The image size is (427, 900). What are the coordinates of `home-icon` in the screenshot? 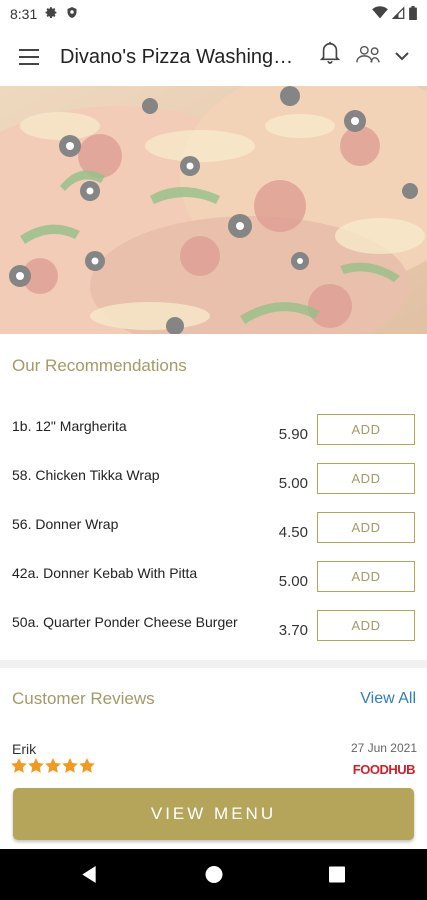 It's located at (214, 877).